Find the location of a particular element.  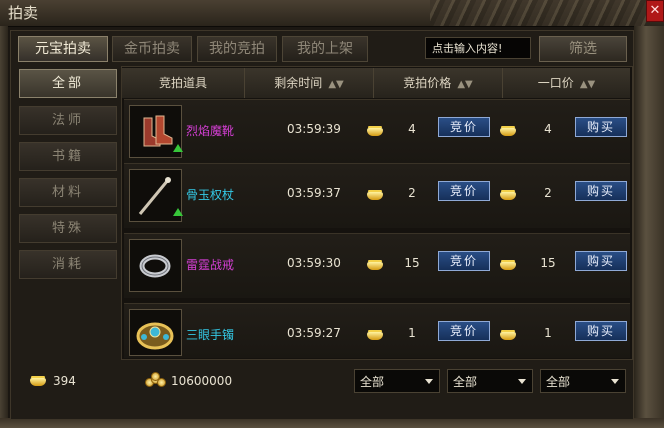

header-item: 竞拍道具 is located at coordinates (183, 83).